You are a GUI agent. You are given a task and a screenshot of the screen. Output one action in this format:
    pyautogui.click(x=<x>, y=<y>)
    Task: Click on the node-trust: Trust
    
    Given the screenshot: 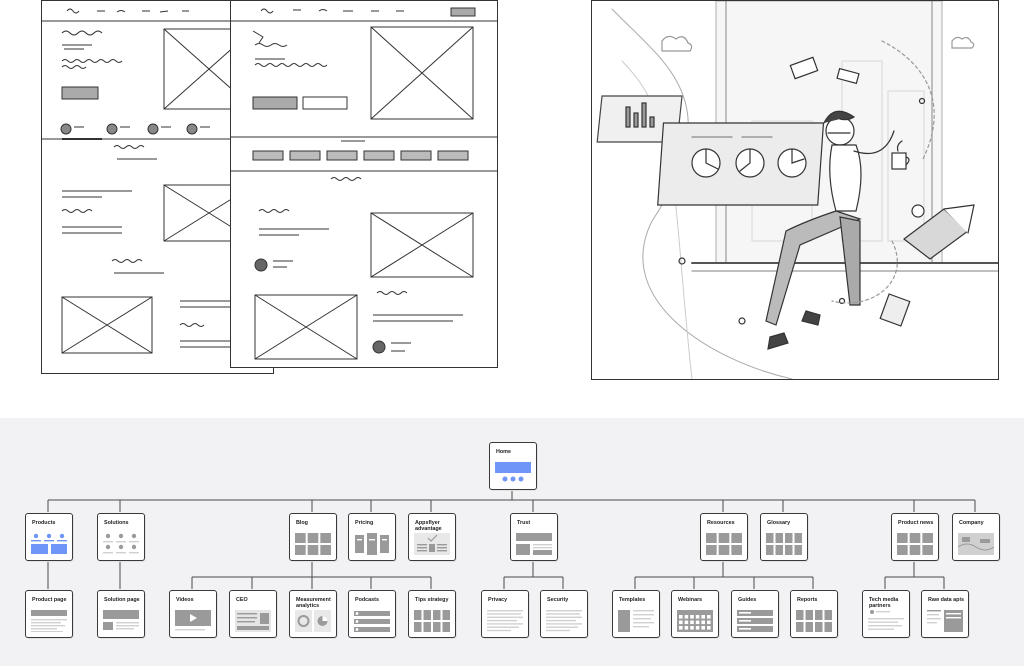 What is the action you would take?
    pyautogui.click(x=534, y=537)
    